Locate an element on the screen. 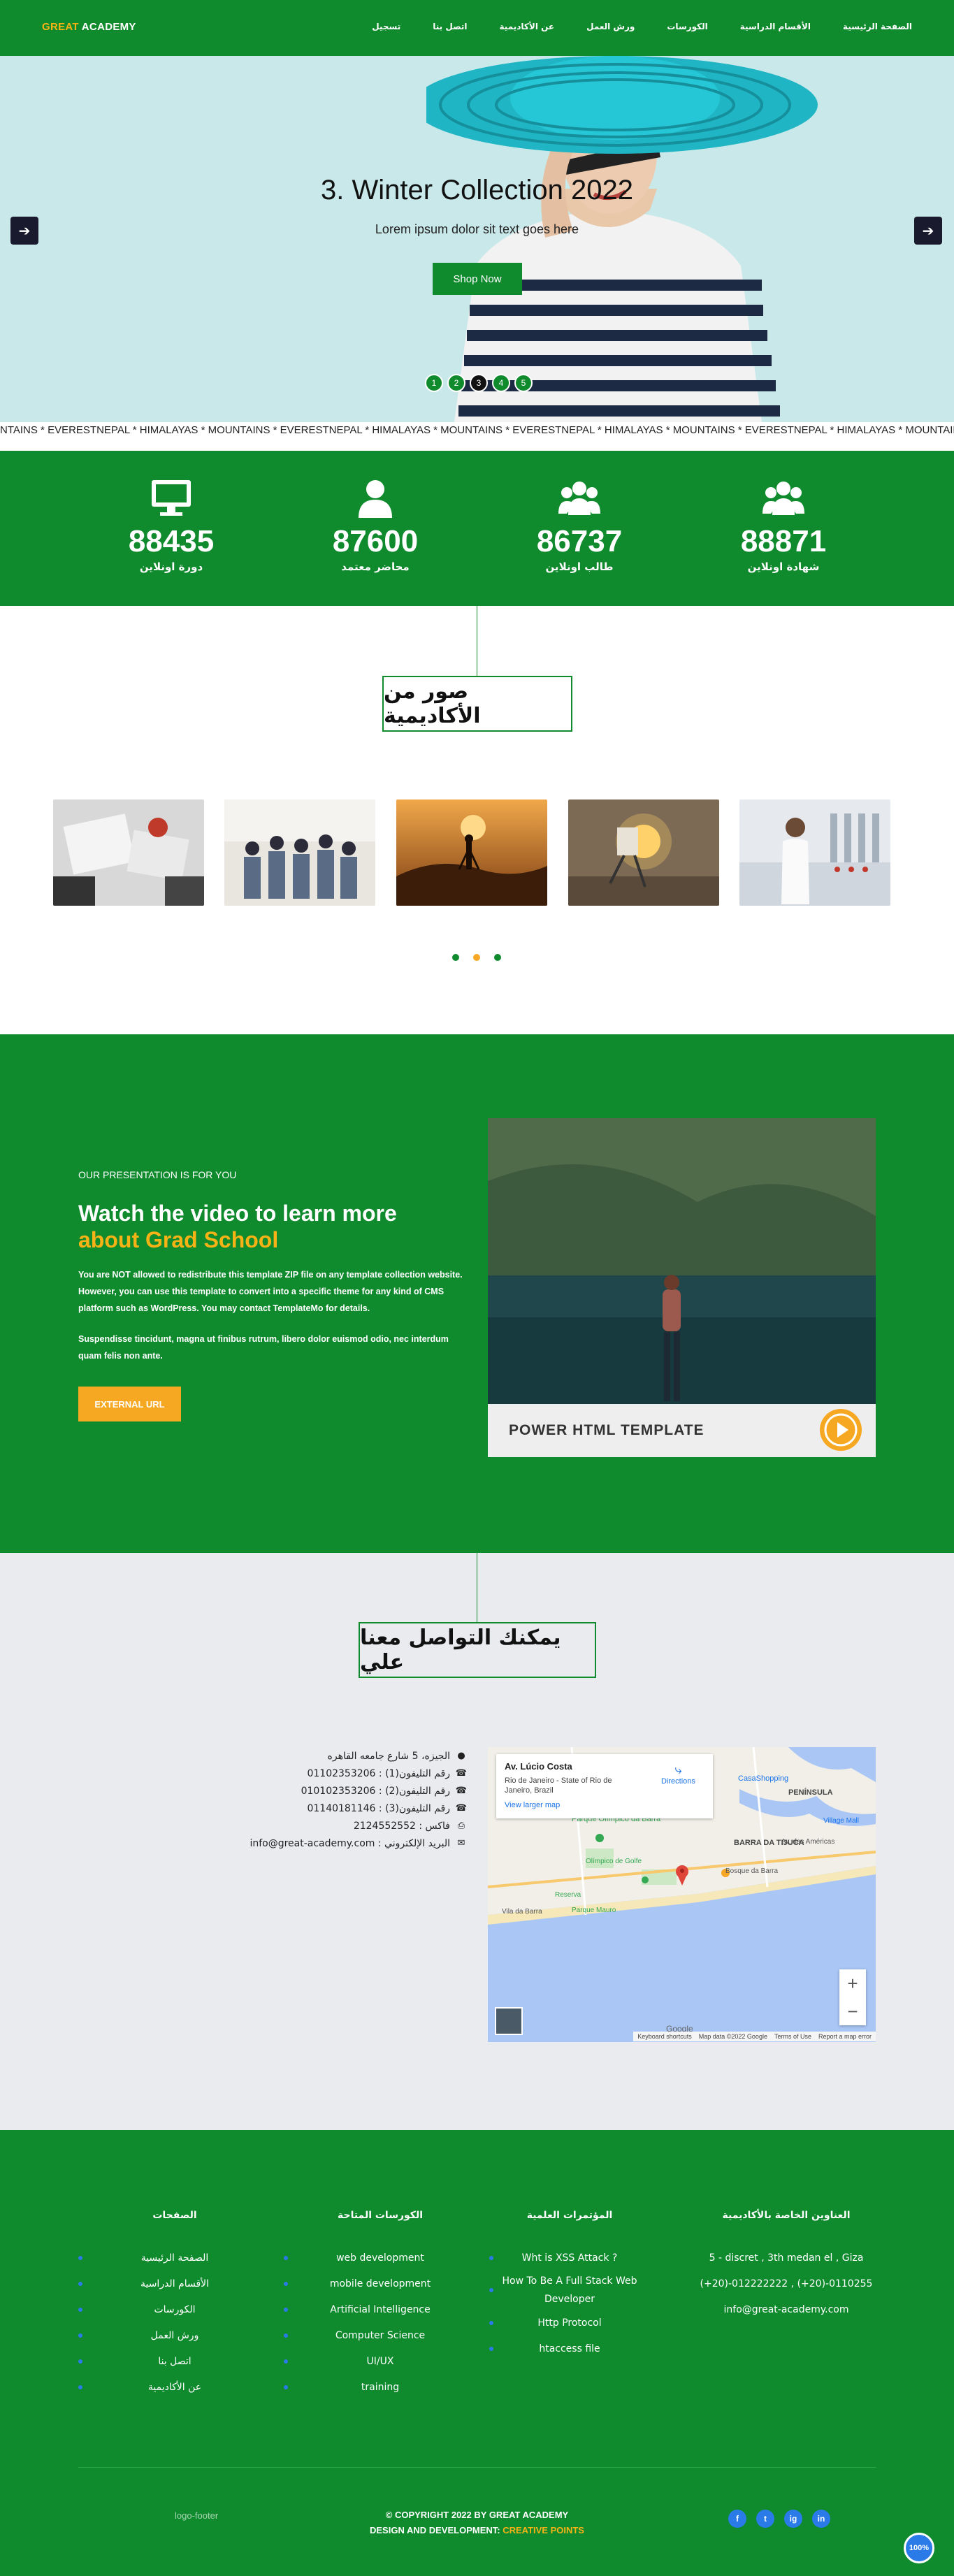  fax-icon: ⎙ is located at coordinates (461, 1826).